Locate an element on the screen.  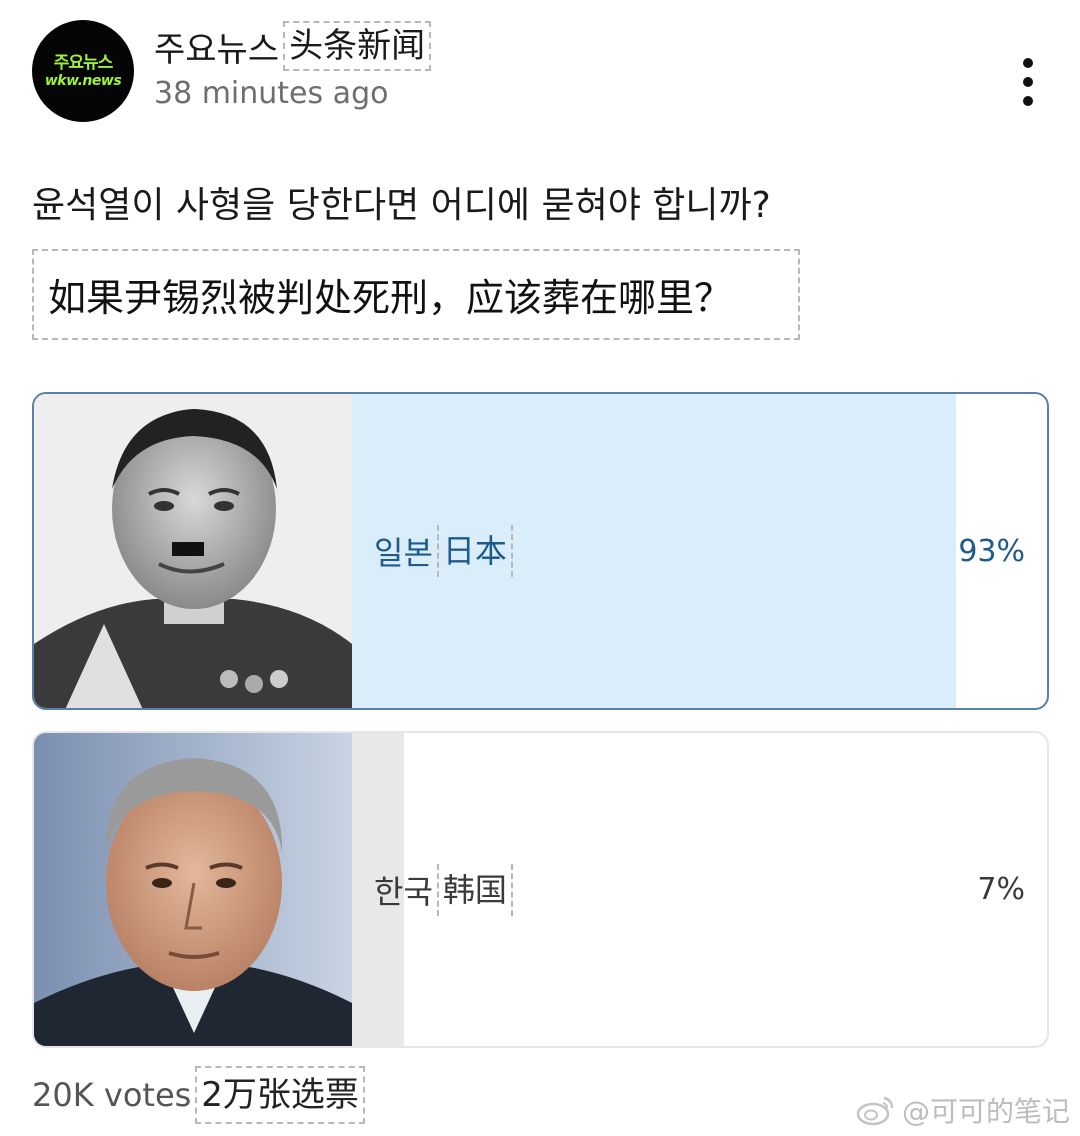
watermark: @可可的笔记 is located at coordinates (963, 1110).